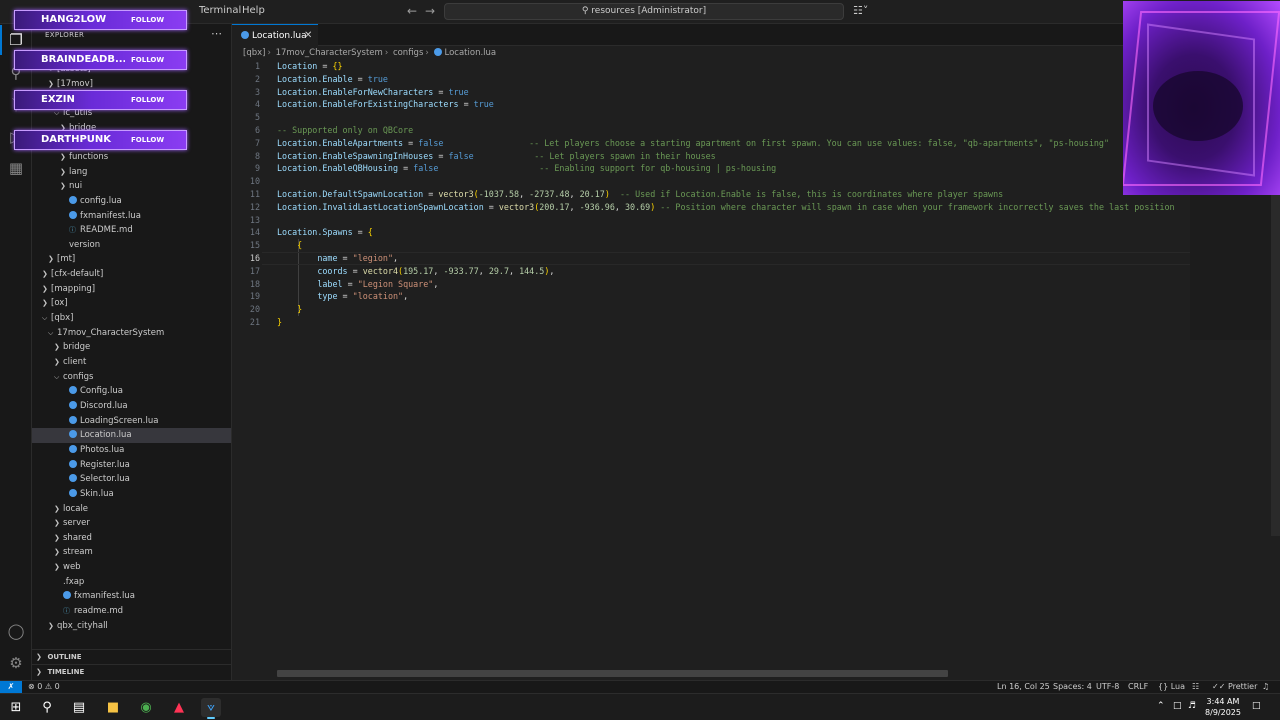 This screenshot has width=1280, height=720. Describe the element at coordinates (1072, 687) in the screenshot. I see `indentation: Spaces: 4` at that location.